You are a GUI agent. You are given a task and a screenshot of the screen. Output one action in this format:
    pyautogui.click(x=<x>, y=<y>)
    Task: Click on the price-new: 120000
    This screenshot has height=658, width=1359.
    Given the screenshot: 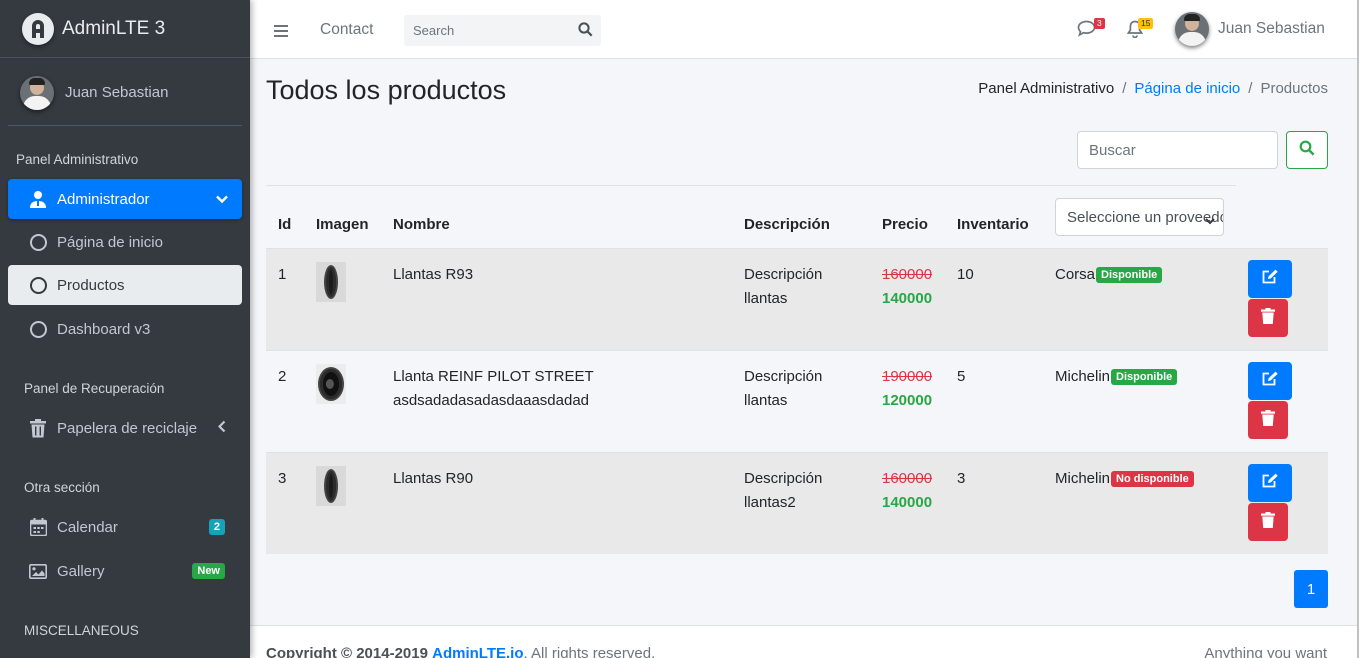 What is the action you would take?
    pyautogui.click(x=907, y=400)
    